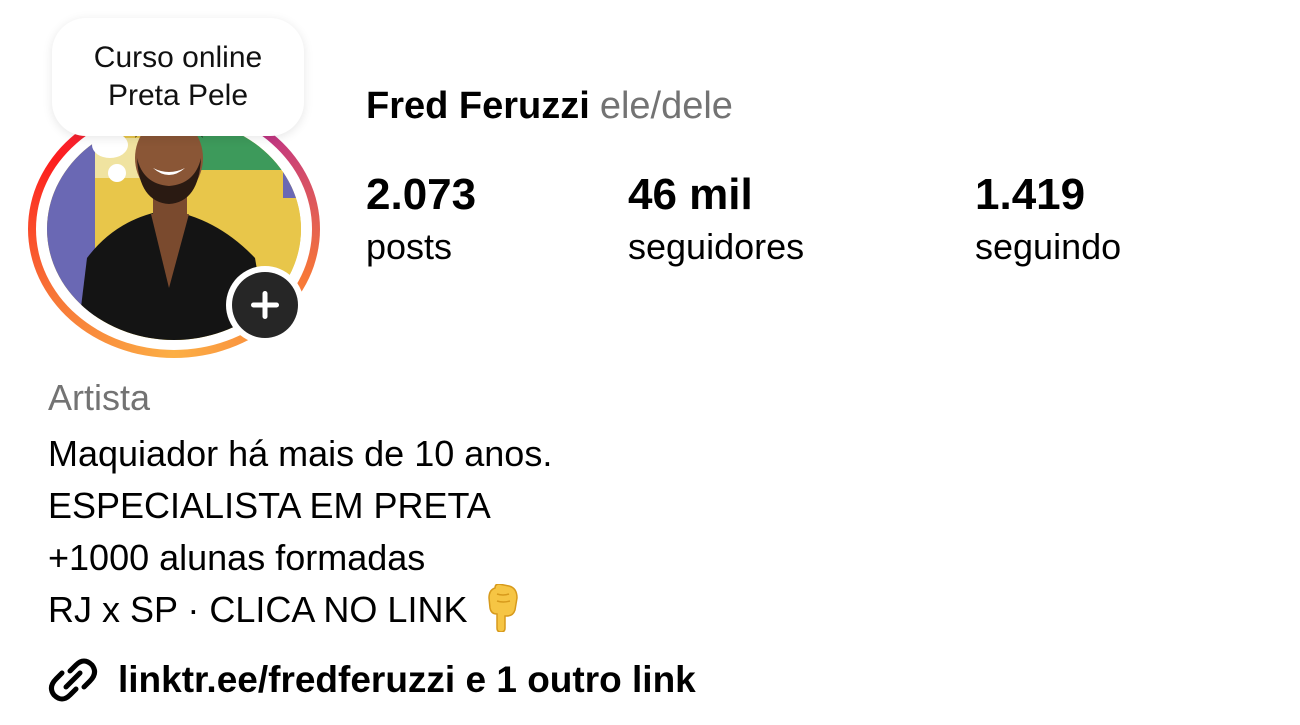 The height and width of the screenshot is (725, 1300). I want to click on plus-icon, so click(265, 305).